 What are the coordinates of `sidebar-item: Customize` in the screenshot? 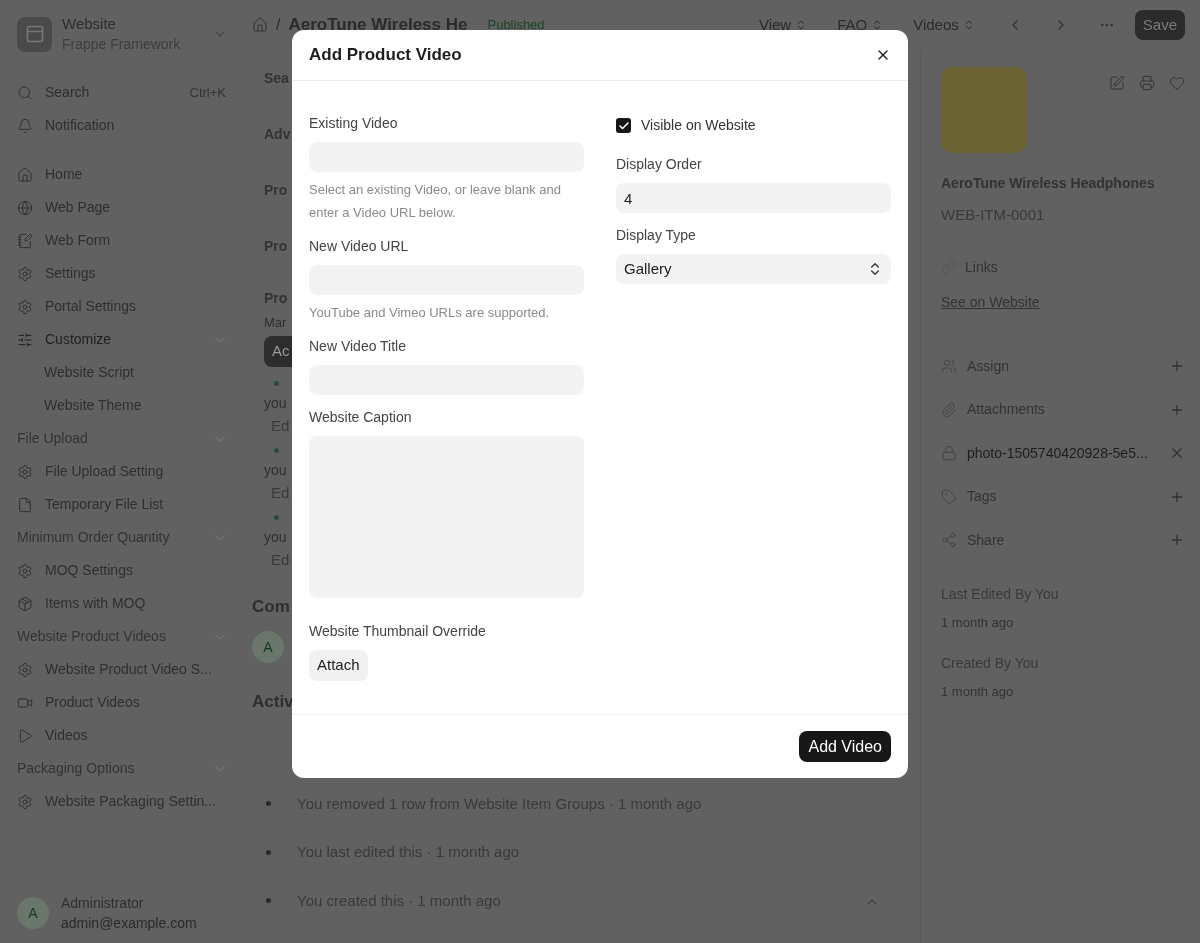 It's located at (128, 339).